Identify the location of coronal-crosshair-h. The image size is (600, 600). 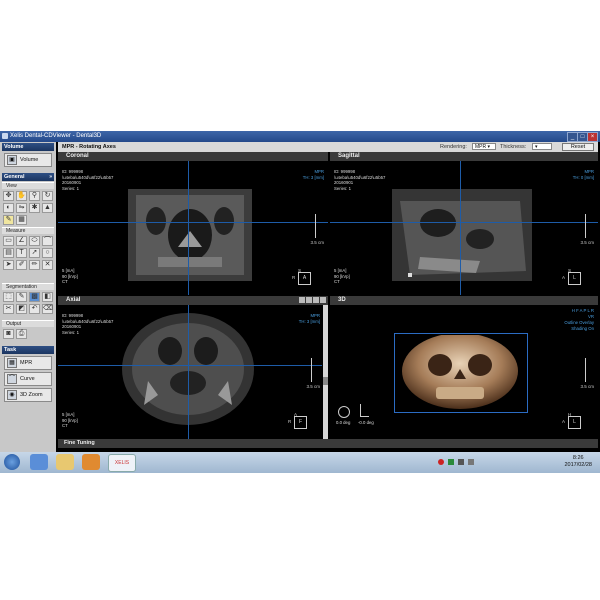
(193, 222).